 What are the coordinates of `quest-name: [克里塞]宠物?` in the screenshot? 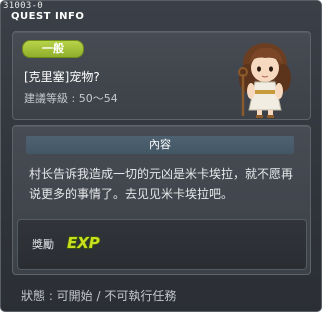 It's located at (62, 77).